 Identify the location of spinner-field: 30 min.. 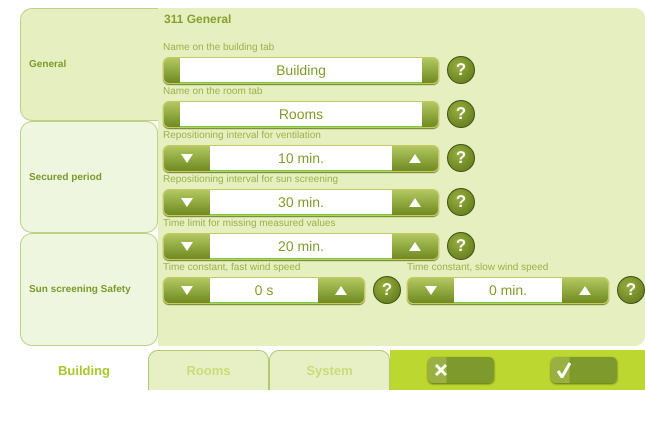
(301, 202).